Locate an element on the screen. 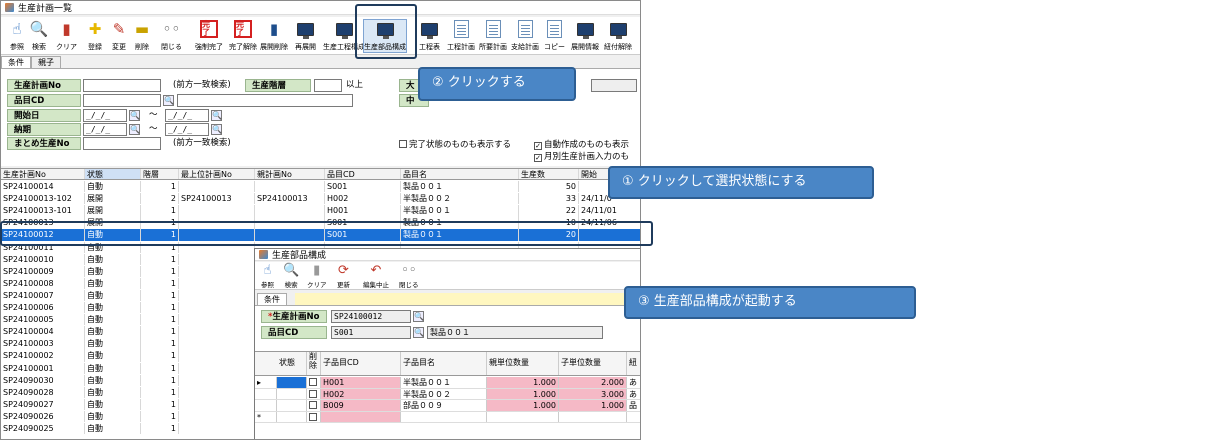  column-header: 生産数 is located at coordinates (549, 174).